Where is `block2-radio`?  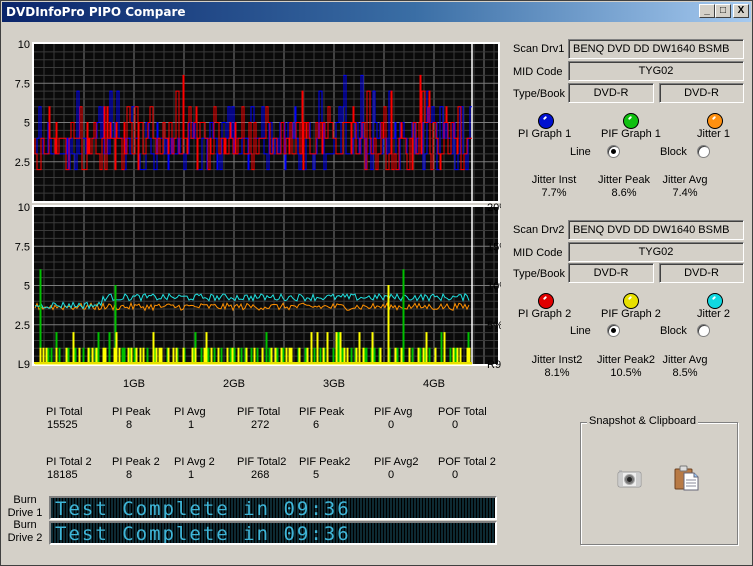 block2-radio is located at coordinates (703, 330).